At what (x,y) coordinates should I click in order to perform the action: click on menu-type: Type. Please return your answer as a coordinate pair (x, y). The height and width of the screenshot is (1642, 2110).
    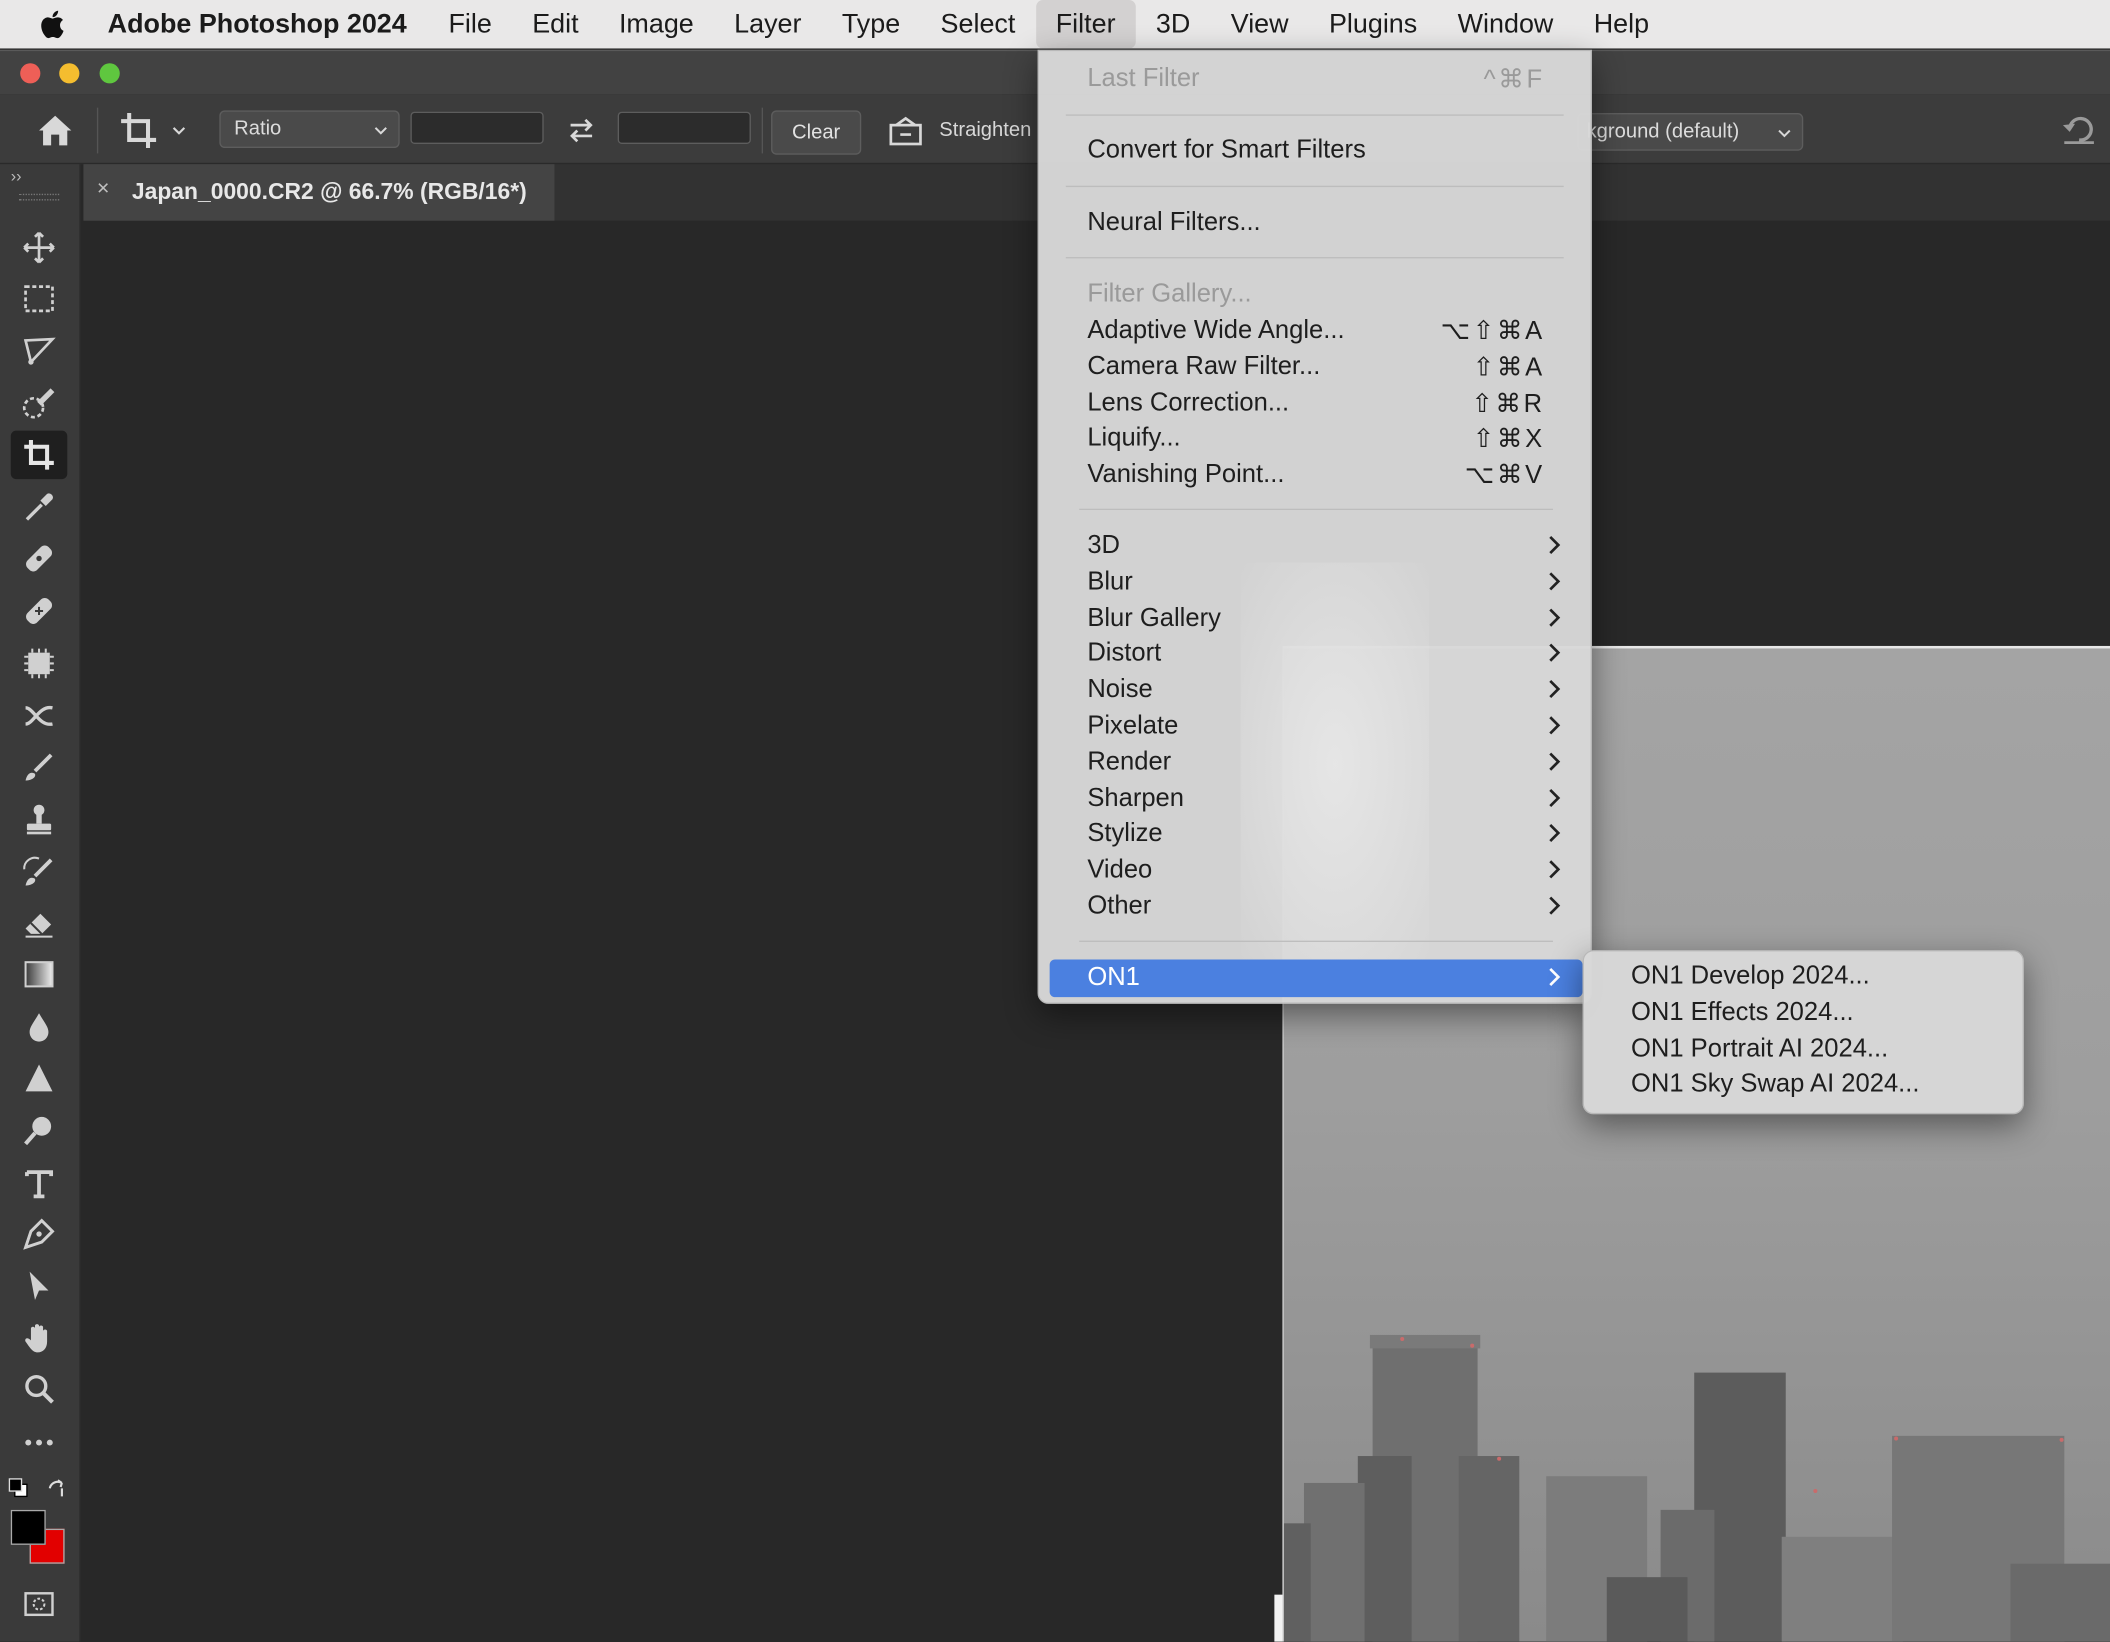
    Looking at the image, I should click on (871, 24).